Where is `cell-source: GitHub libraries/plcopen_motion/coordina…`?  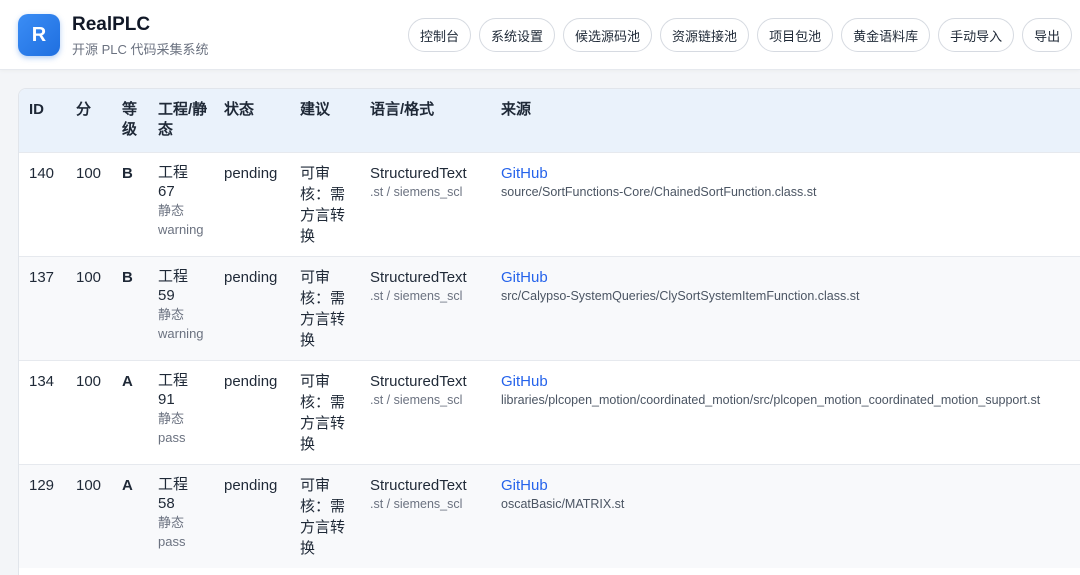 cell-source: GitHub libraries/plcopen_motion/coordina… is located at coordinates (785, 411).